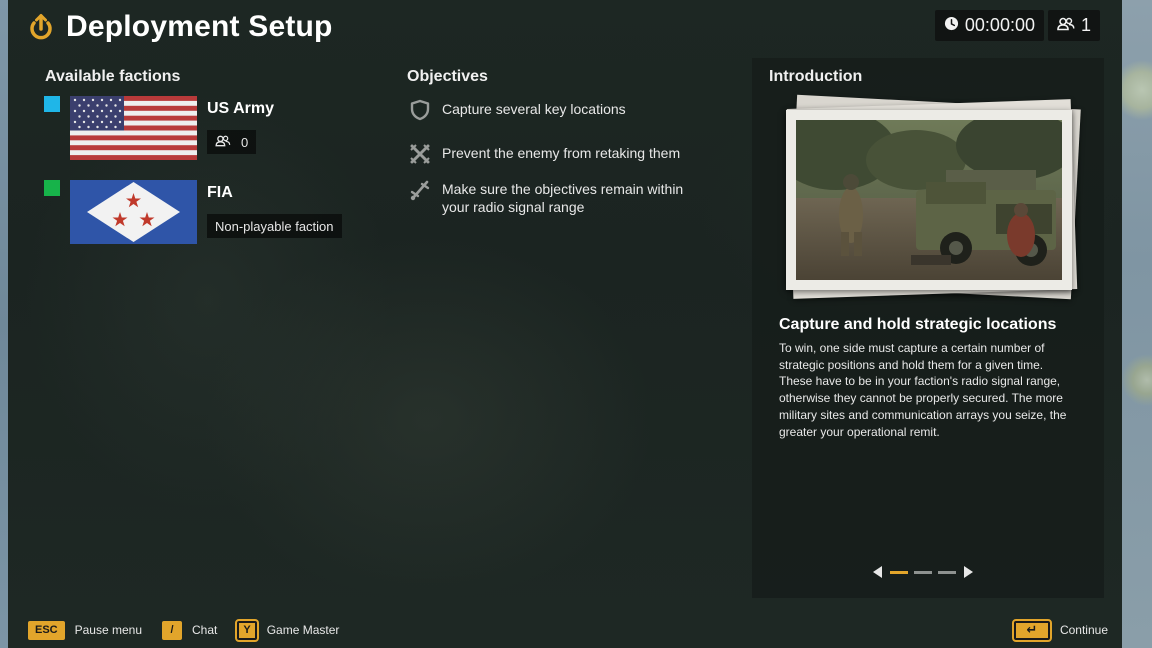  I want to click on header-status: 00:00:00 1, so click(1017, 25).